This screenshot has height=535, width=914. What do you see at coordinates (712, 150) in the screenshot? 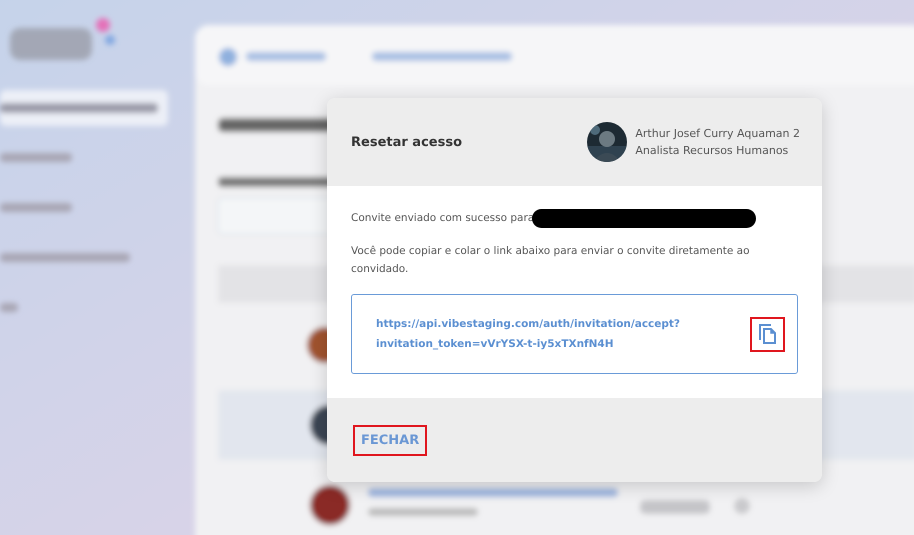
I see `user-role: Analista Recursos Humanos` at bounding box center [712, 150].